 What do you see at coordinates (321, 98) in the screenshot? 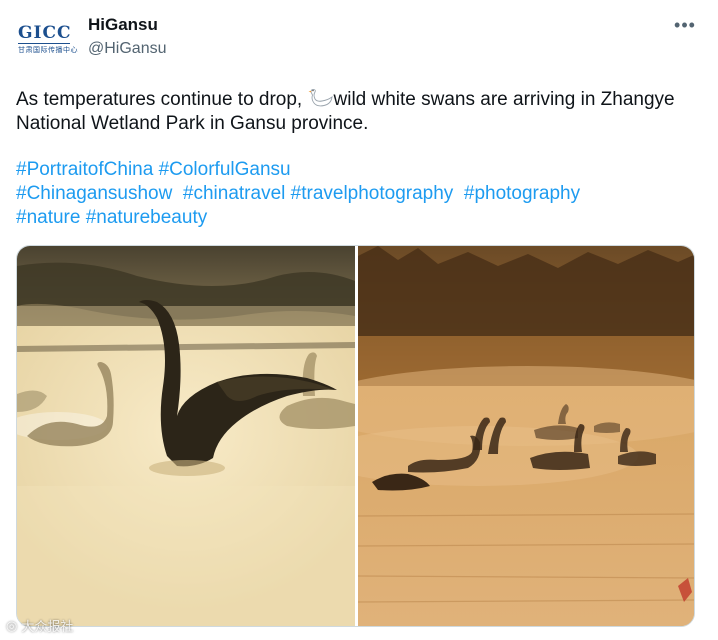
I see `swan-emoji-icon` at bounding box center [321, 98].